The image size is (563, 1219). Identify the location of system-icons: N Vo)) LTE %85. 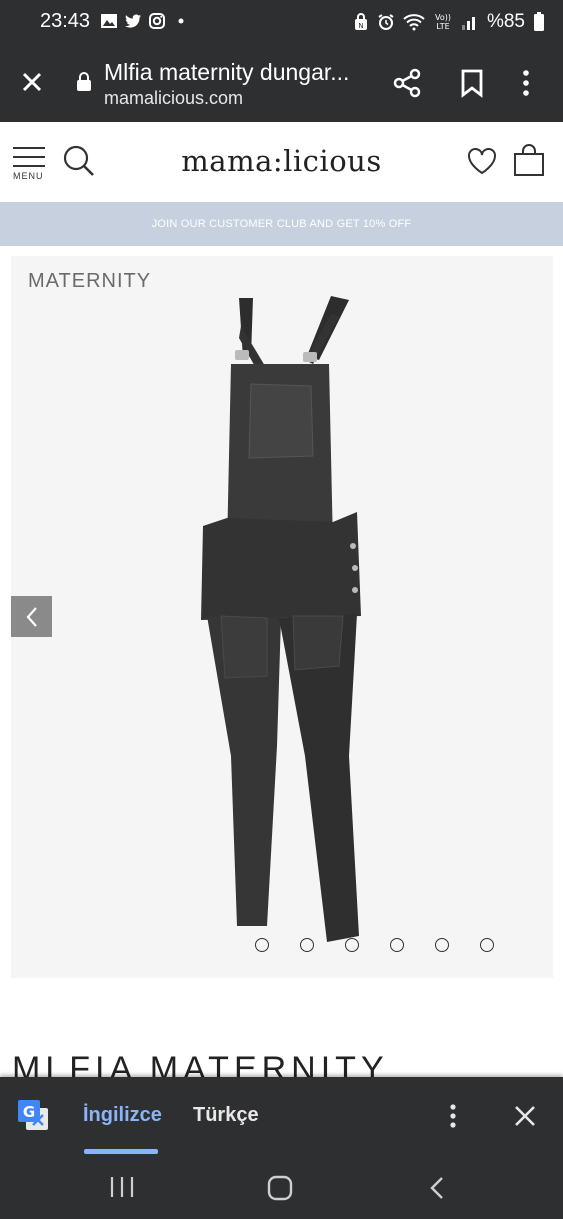
(449, 22).